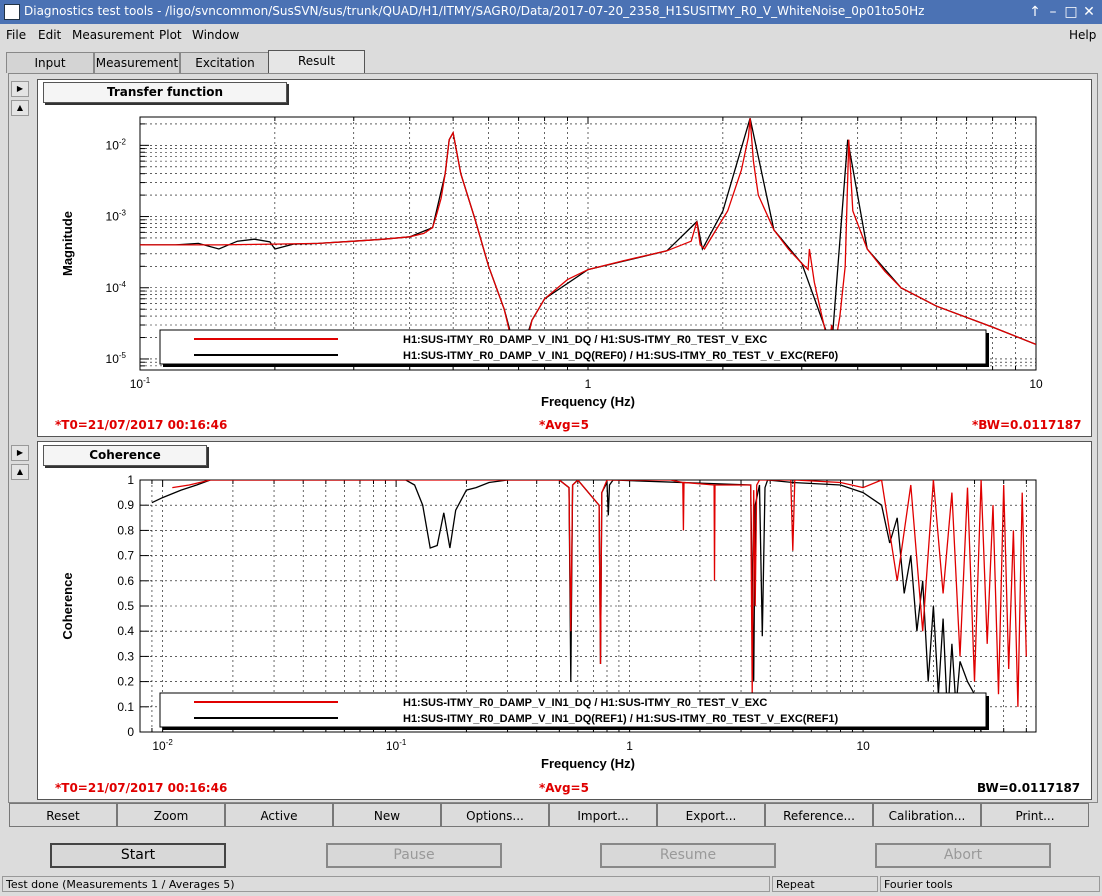 The width and height of the screenshot is (1102, 896). I want to click on menu-help: Help, so click(1082, 35).